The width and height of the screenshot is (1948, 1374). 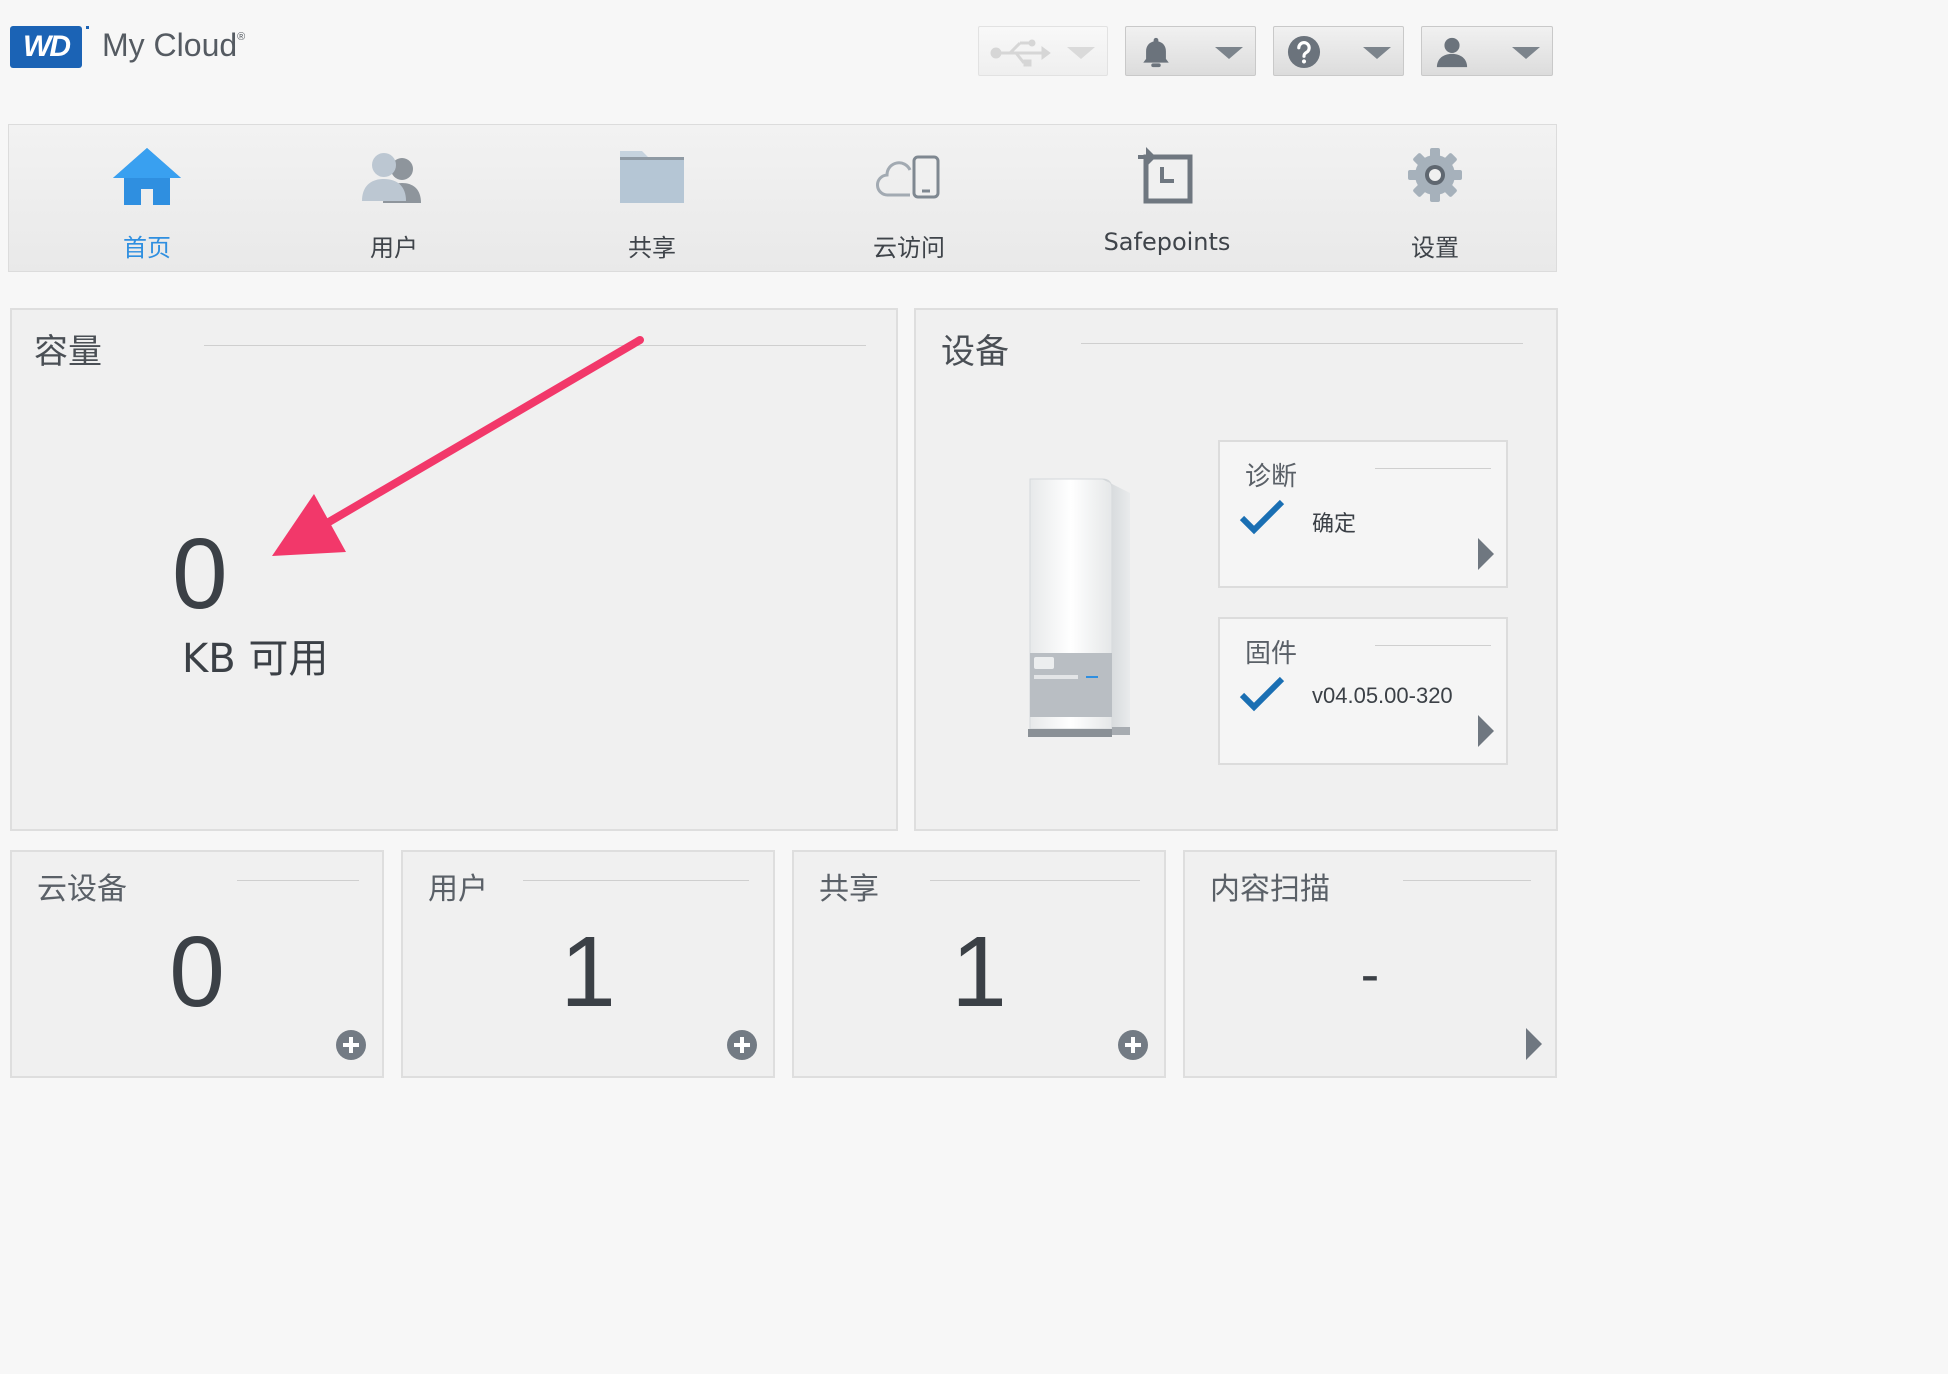 I want to click on nav-item-cloud-access: 云访问, so click(x=909, y=198).